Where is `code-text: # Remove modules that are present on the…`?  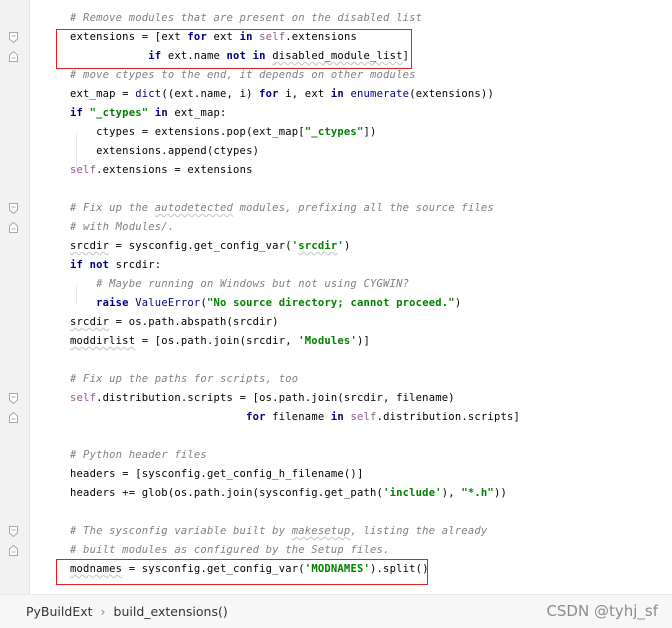
code-text: # Remove modules that are present on the… is located at coordinates (246, 18).